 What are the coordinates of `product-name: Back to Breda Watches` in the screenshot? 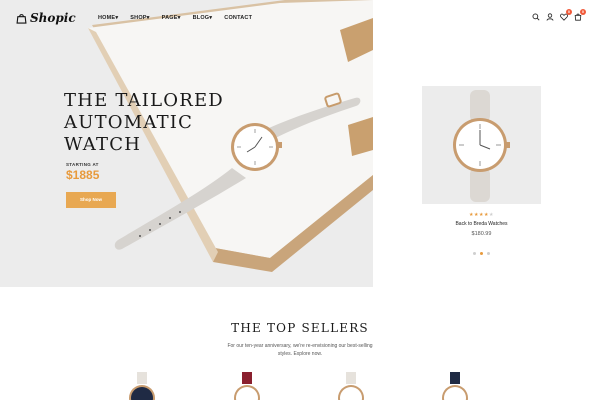 It's located at (481, 224).